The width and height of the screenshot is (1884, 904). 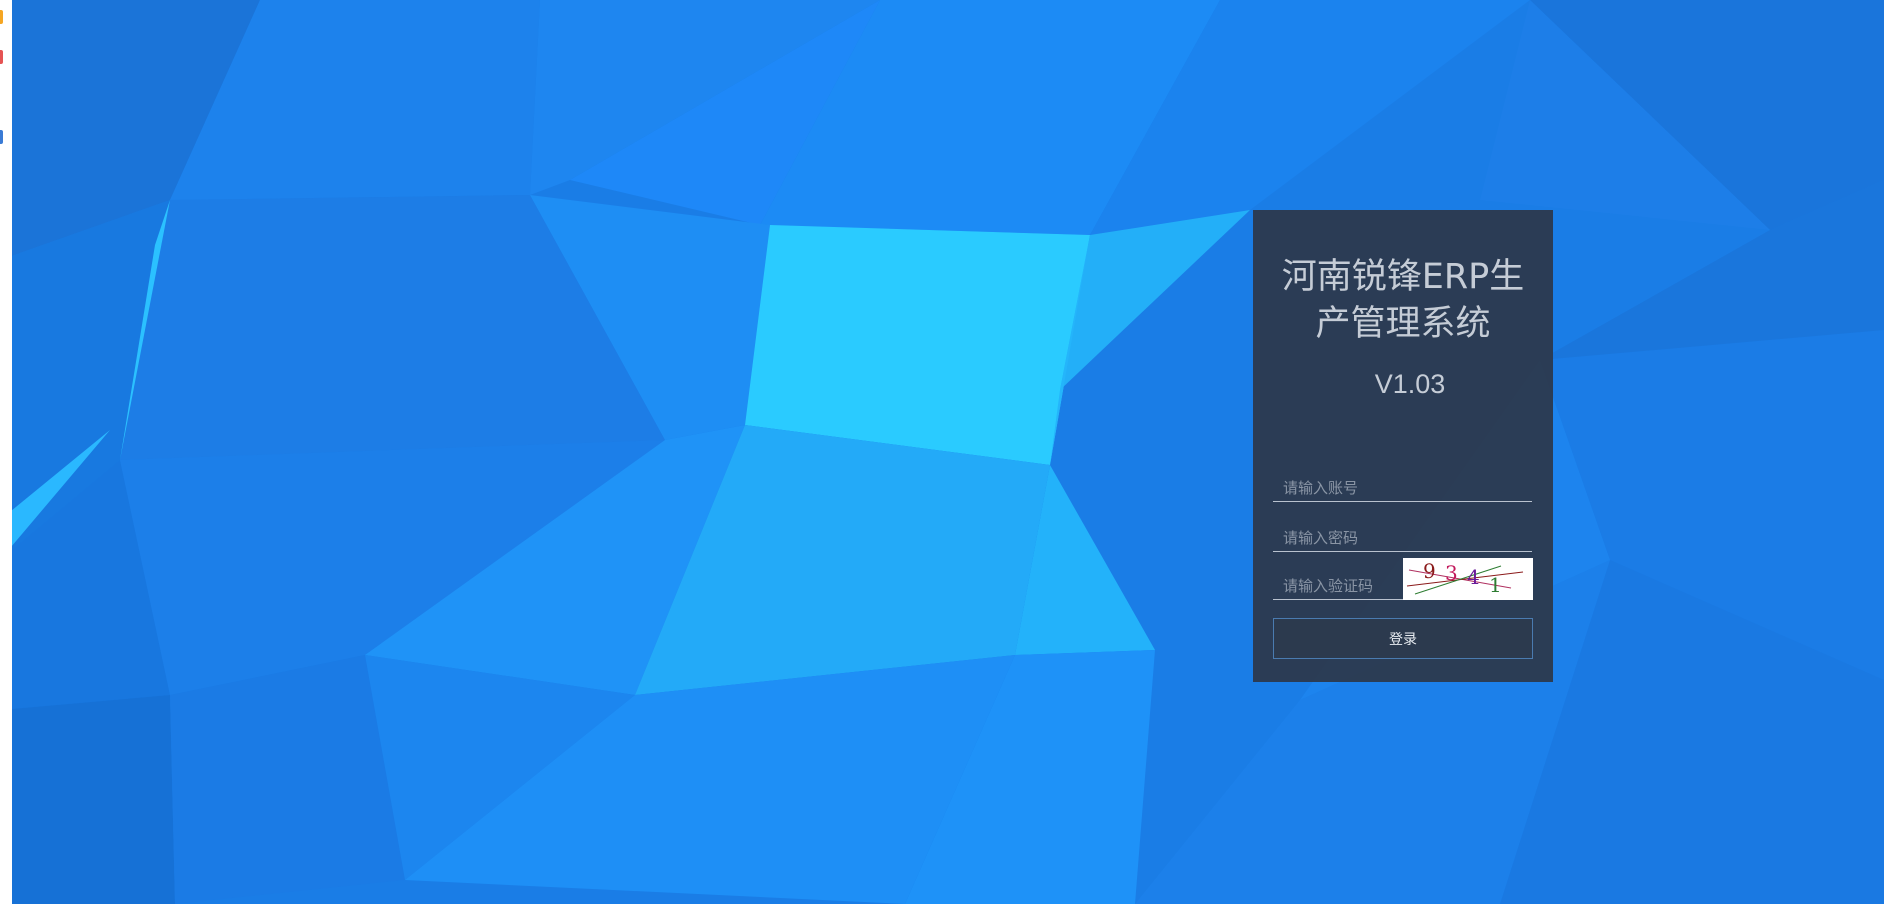 I want to click on captcha-char: 3, so click(x=1451, y=573).